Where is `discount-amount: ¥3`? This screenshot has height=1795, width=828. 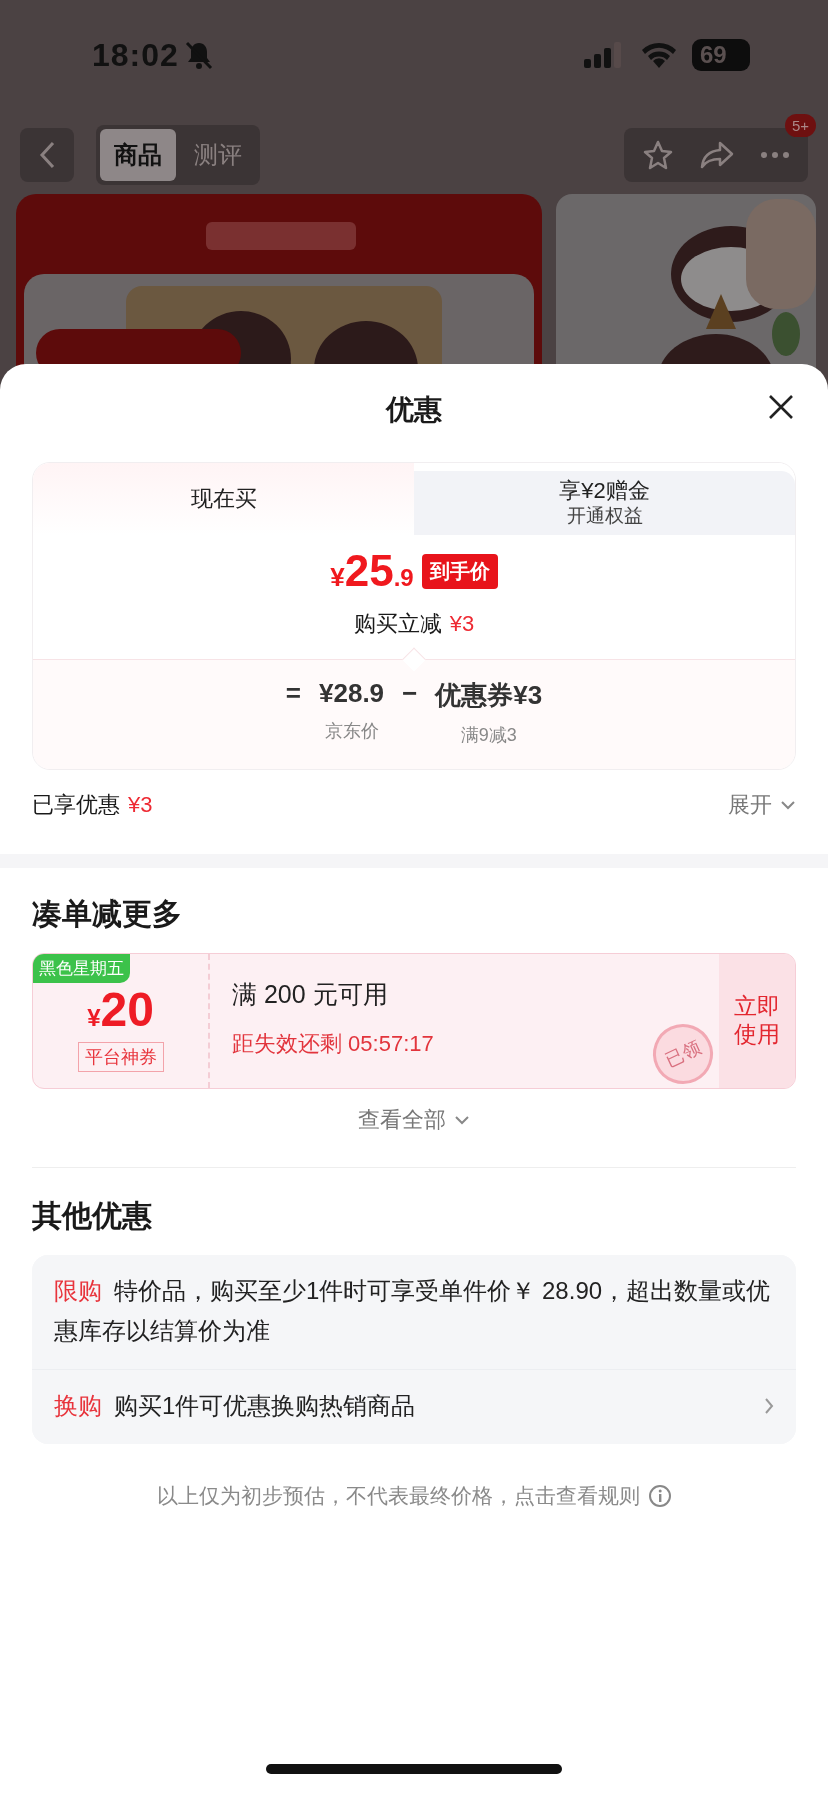 discount-amount: ¥3 is located at coordinates (462, 624).